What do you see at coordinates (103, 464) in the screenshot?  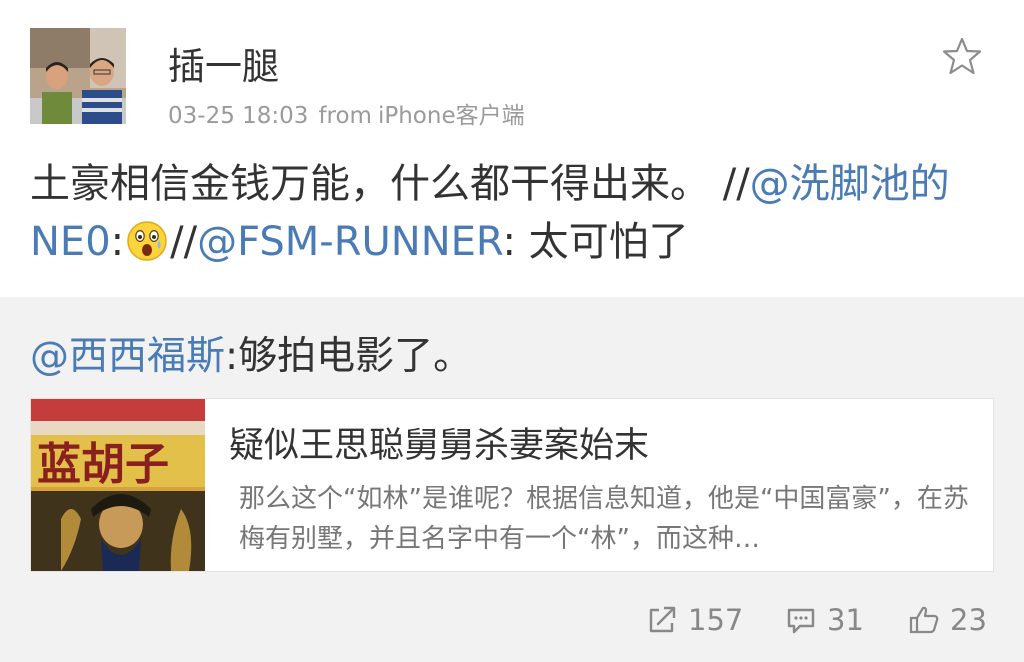 I see `thumbnail-title: 蓝胡子` at bounding box center [103, 464].